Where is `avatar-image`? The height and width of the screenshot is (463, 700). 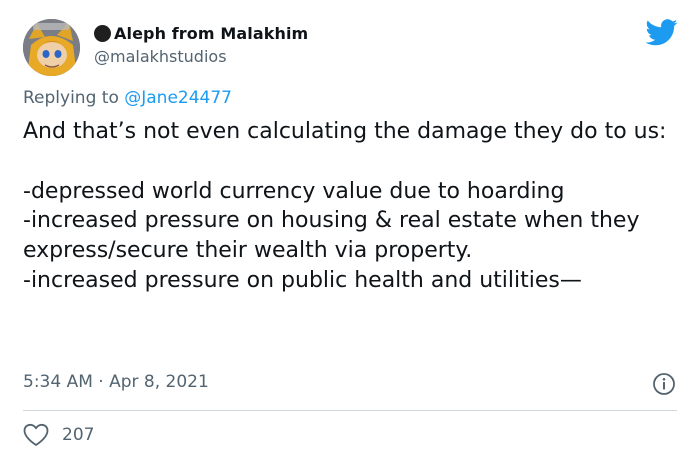 avatar-image is located at coordinates (51, 47).